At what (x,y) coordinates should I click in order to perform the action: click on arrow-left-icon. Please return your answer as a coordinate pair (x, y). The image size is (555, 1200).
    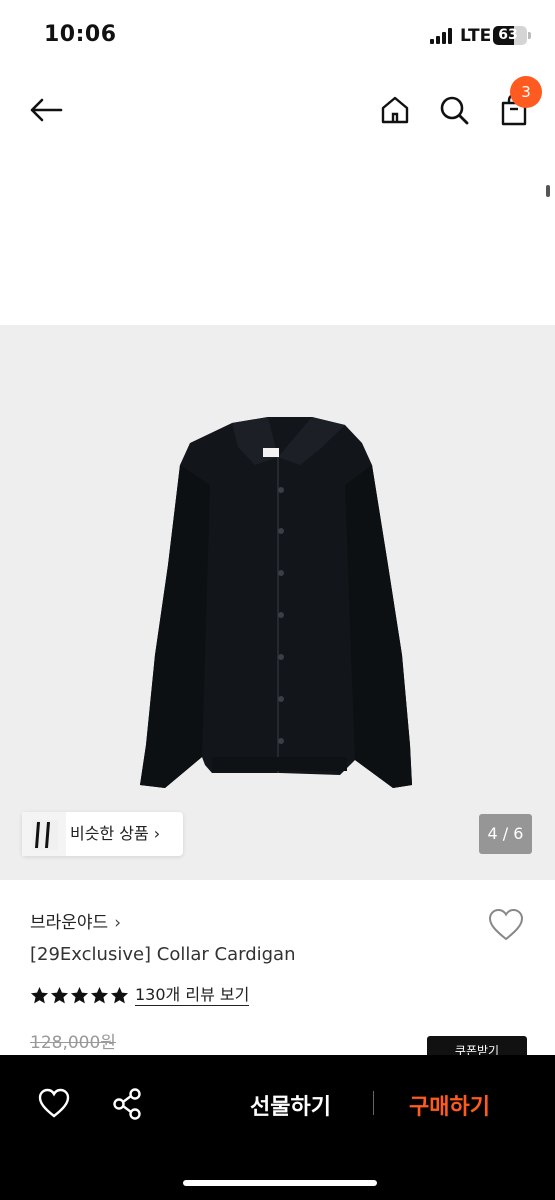
    Looking at the image, I should click on (46, 110).